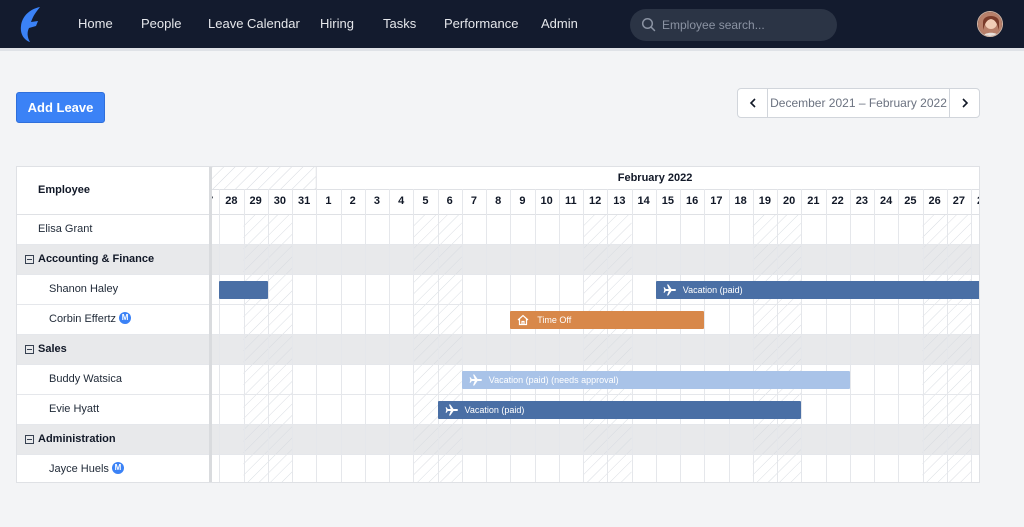 This screenshot has height=527, width=1024. Describe the element at coordinates (481, 24) in the screenshot. I see `nav-performance: Performance` at that location.